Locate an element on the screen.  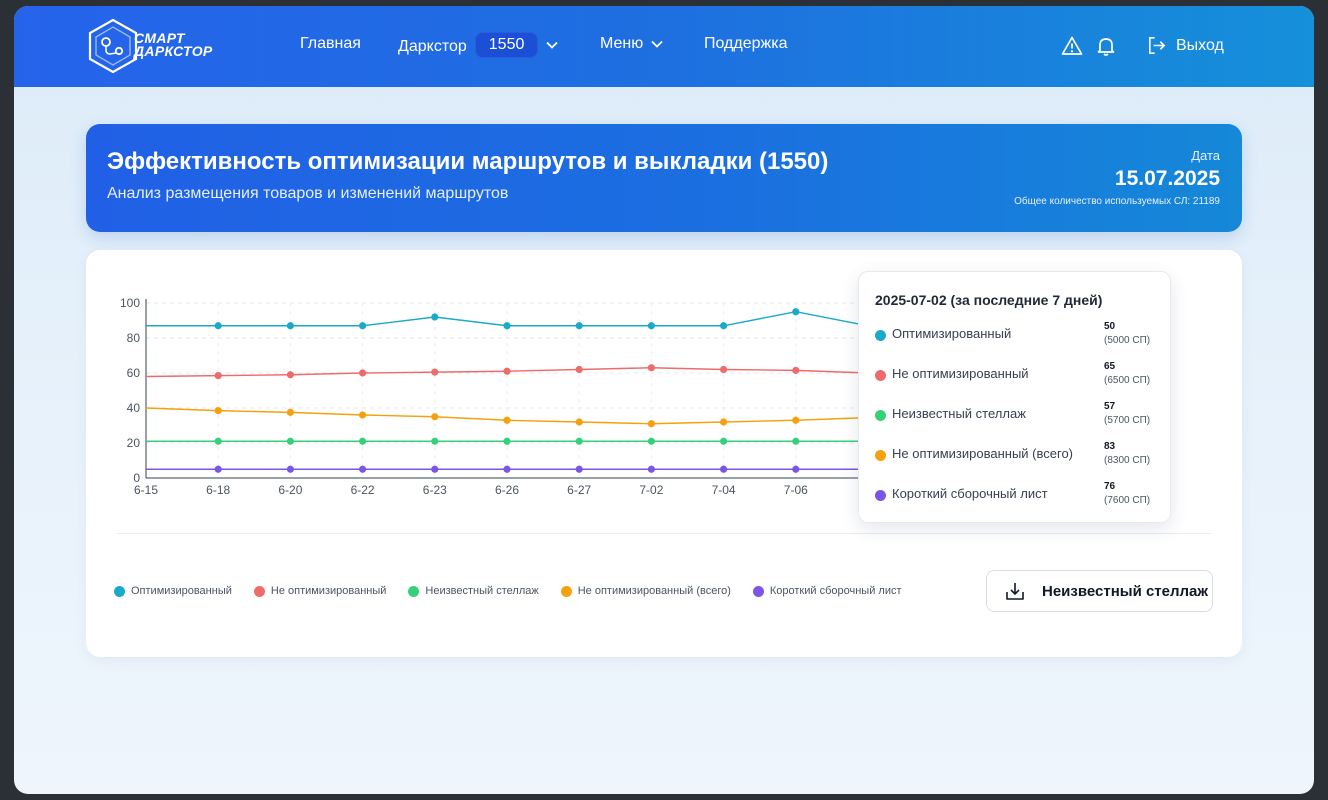
logo-line-2: ДАРКСТОР is located at coordinates (173, 51).